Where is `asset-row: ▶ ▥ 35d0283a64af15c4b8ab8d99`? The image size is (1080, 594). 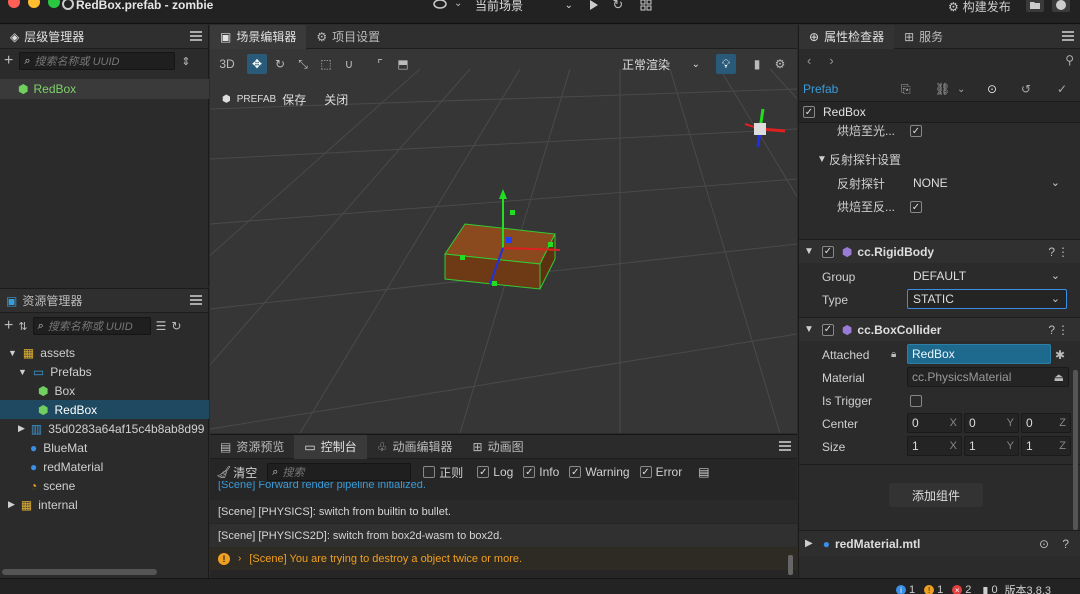
asset-row: ▶ ▥ 35d0283a64af15c4b8ab8d99 is located at coordinates (104, 428).